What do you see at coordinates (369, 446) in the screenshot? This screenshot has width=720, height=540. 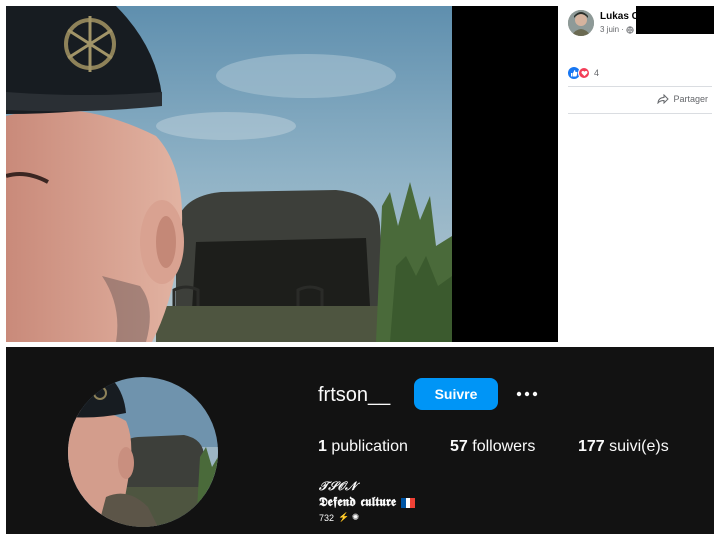 I see `posts-label: publication` at bounding box center [369, 446].